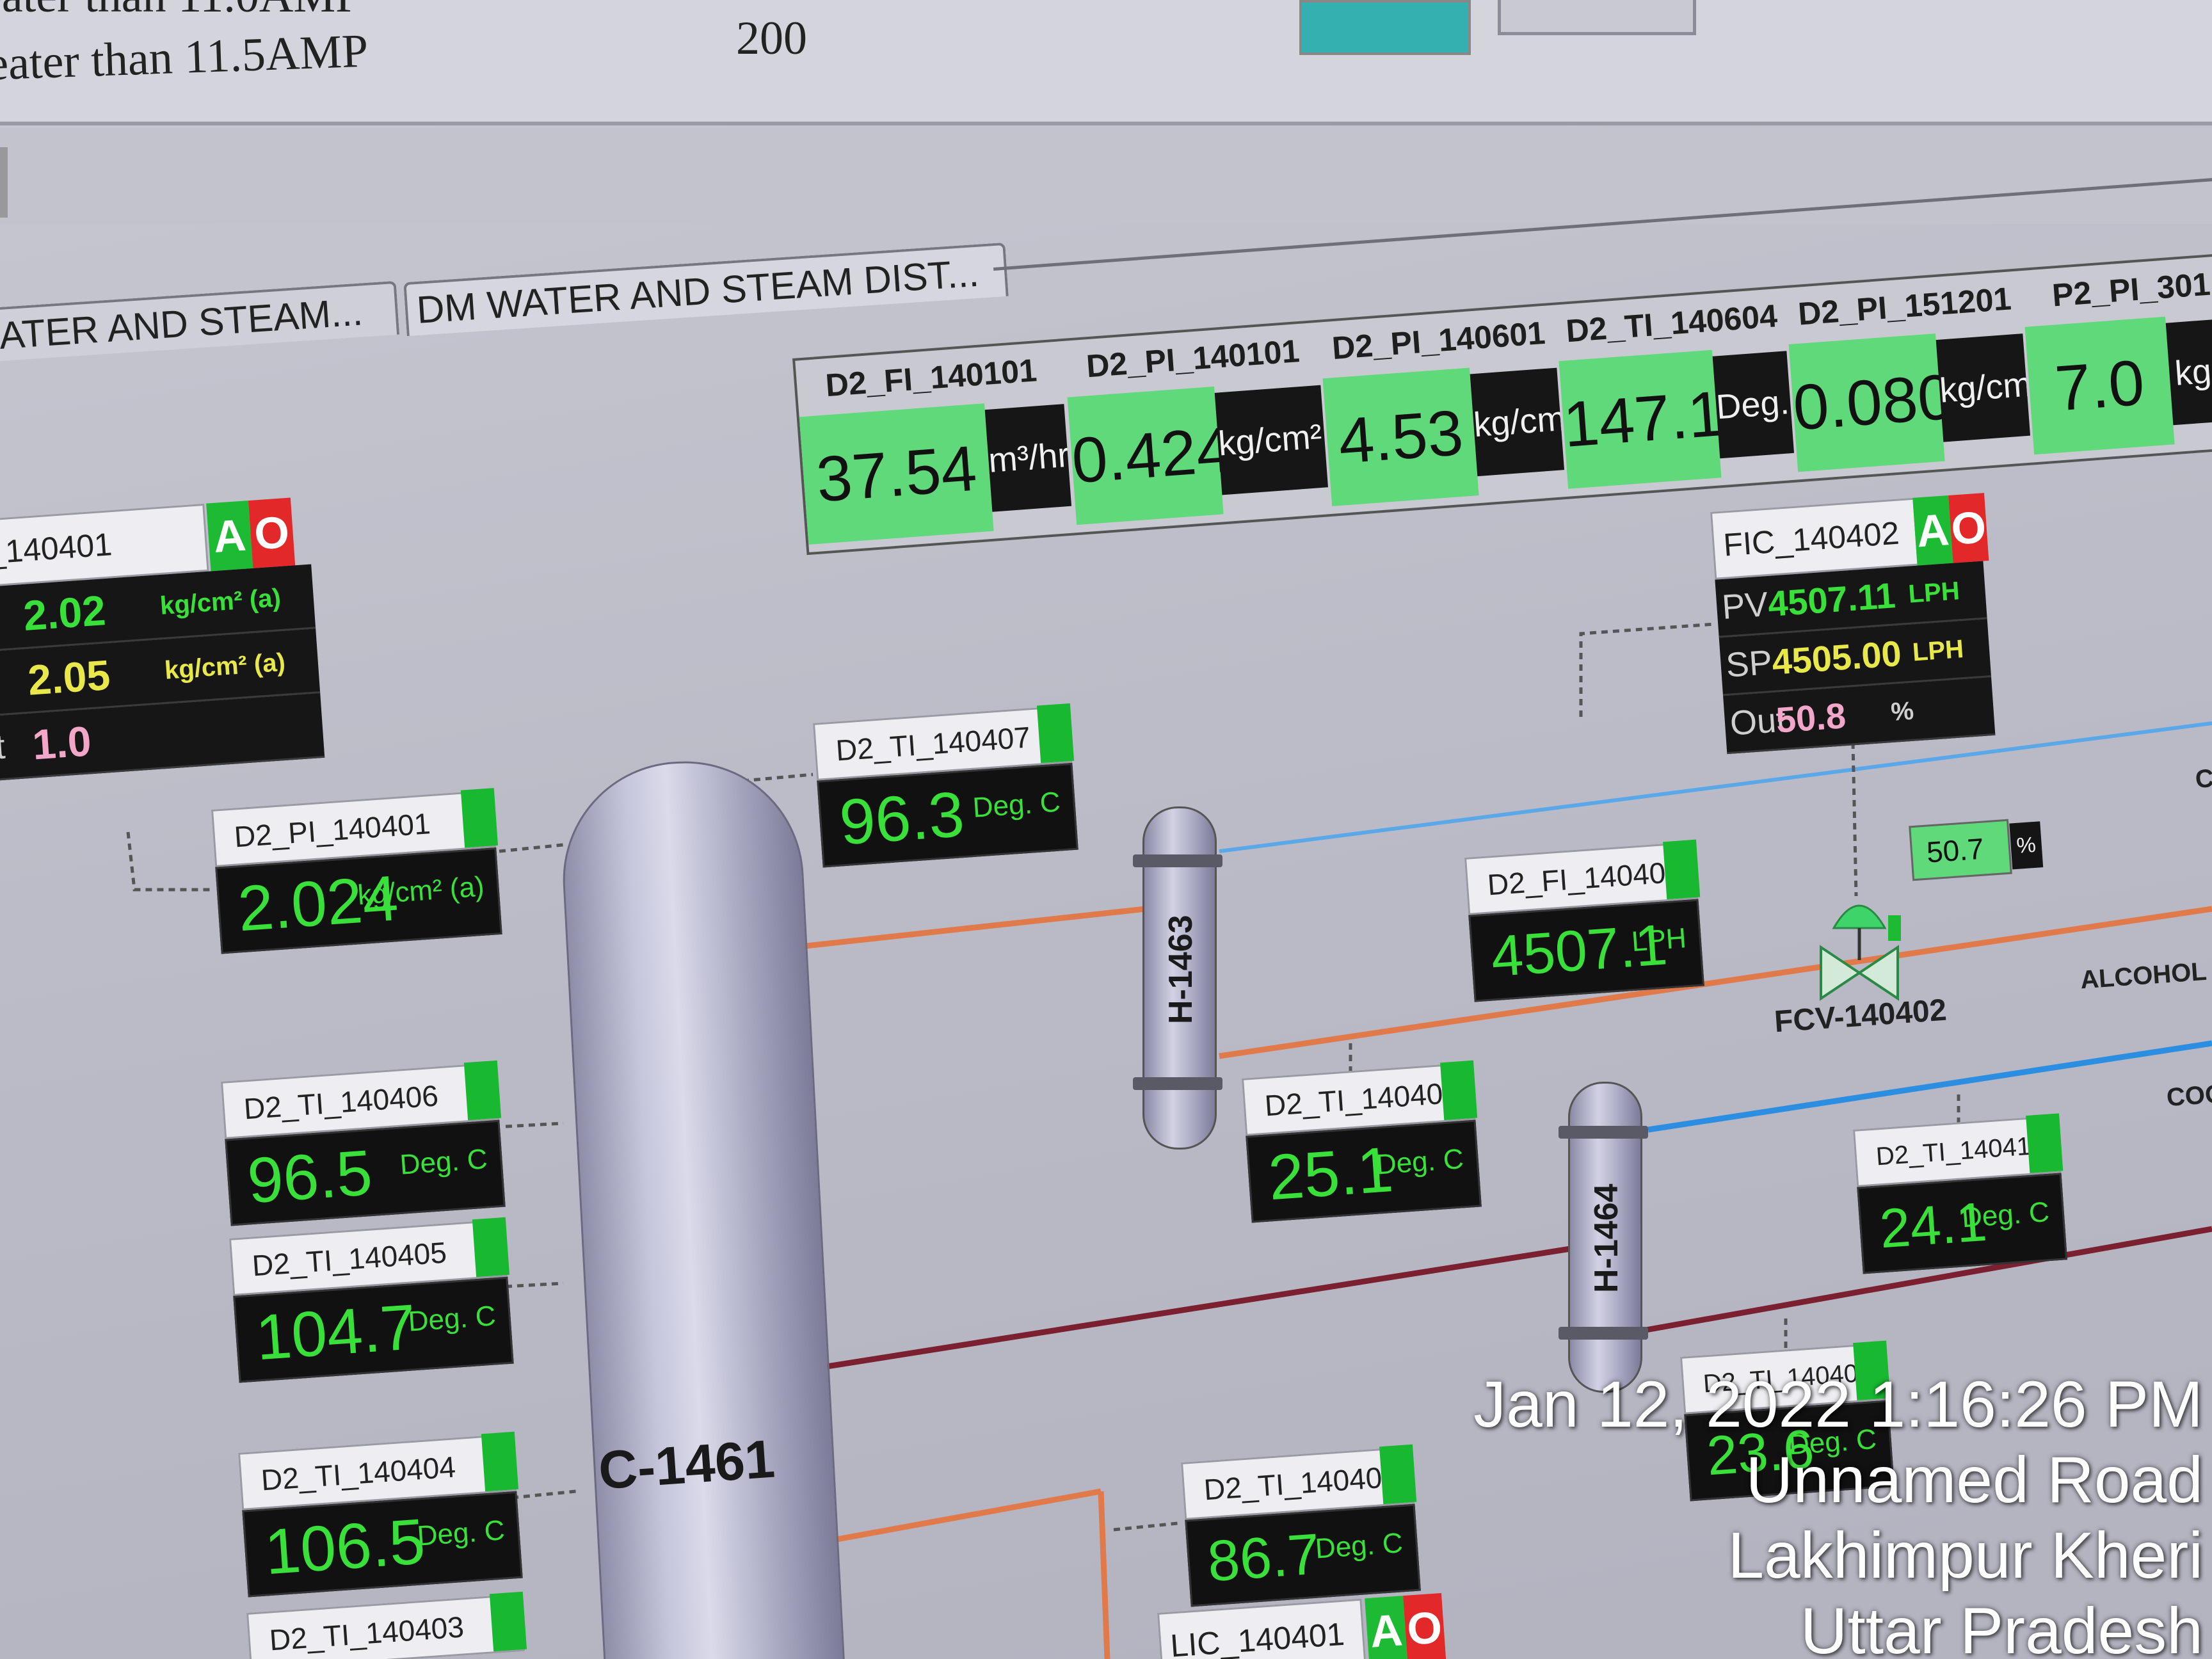 This screenshot has width=2212, height=1659. I want to click on header-cell-pi151201: D2_PI_151201 0.080 kg/cm² (a), so click(1909, 374).